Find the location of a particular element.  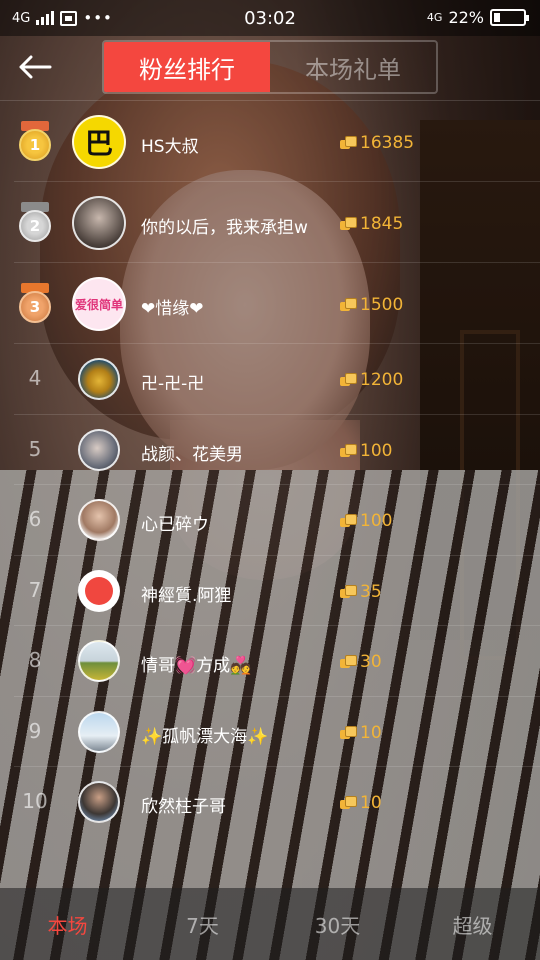

logo-avatar-text: 巴 is located at coordinates (98, 143).